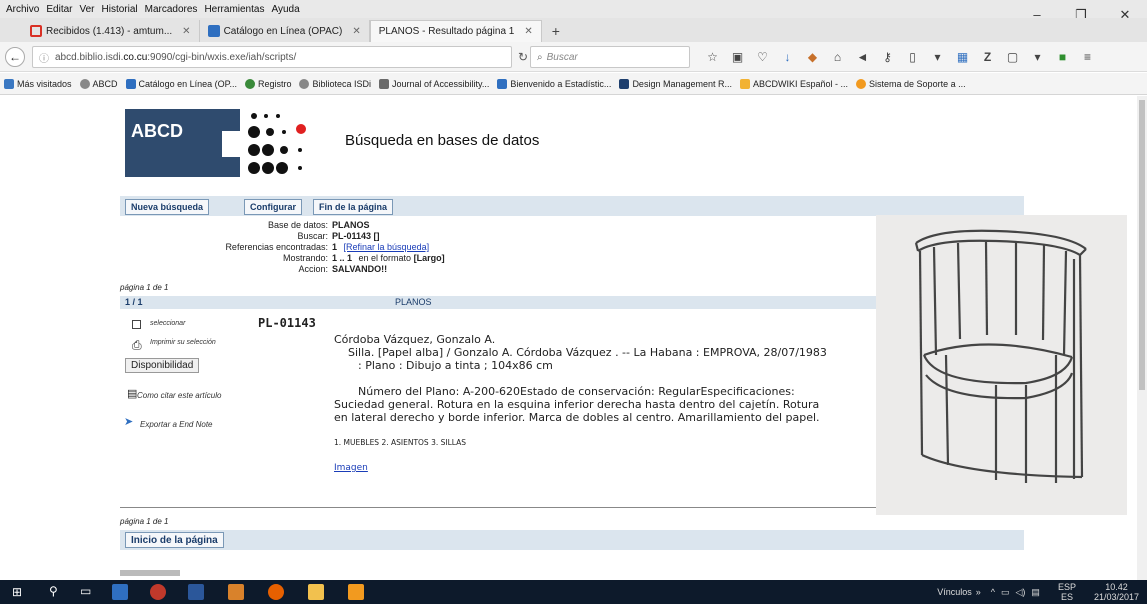  I want to click on page-title: Búsqueda en bases de datos, so click(442, 140).